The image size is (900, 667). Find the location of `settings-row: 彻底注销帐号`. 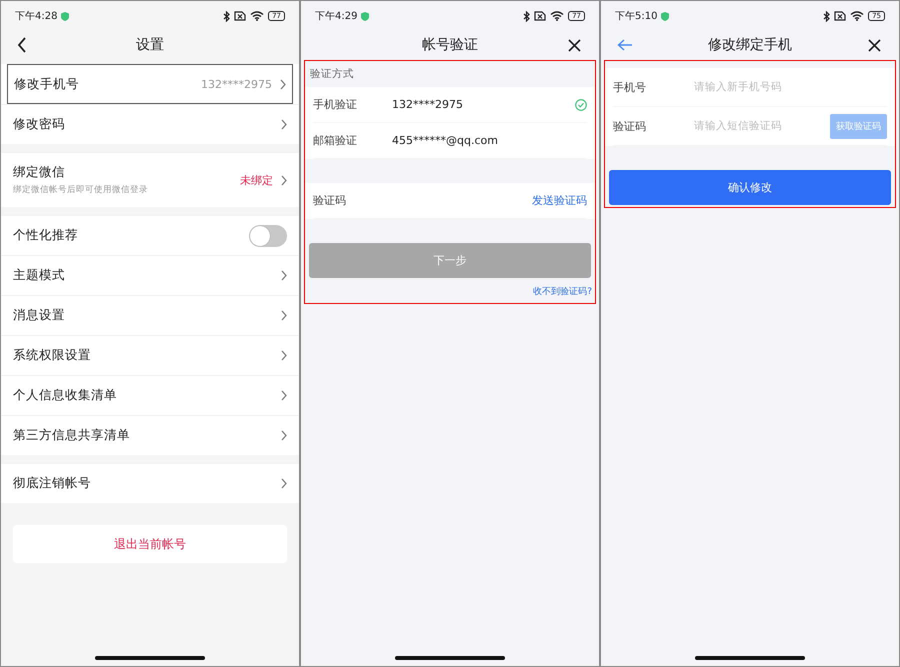

settings-row: 彻底注销帐号 is located at coordinates (150, 483).